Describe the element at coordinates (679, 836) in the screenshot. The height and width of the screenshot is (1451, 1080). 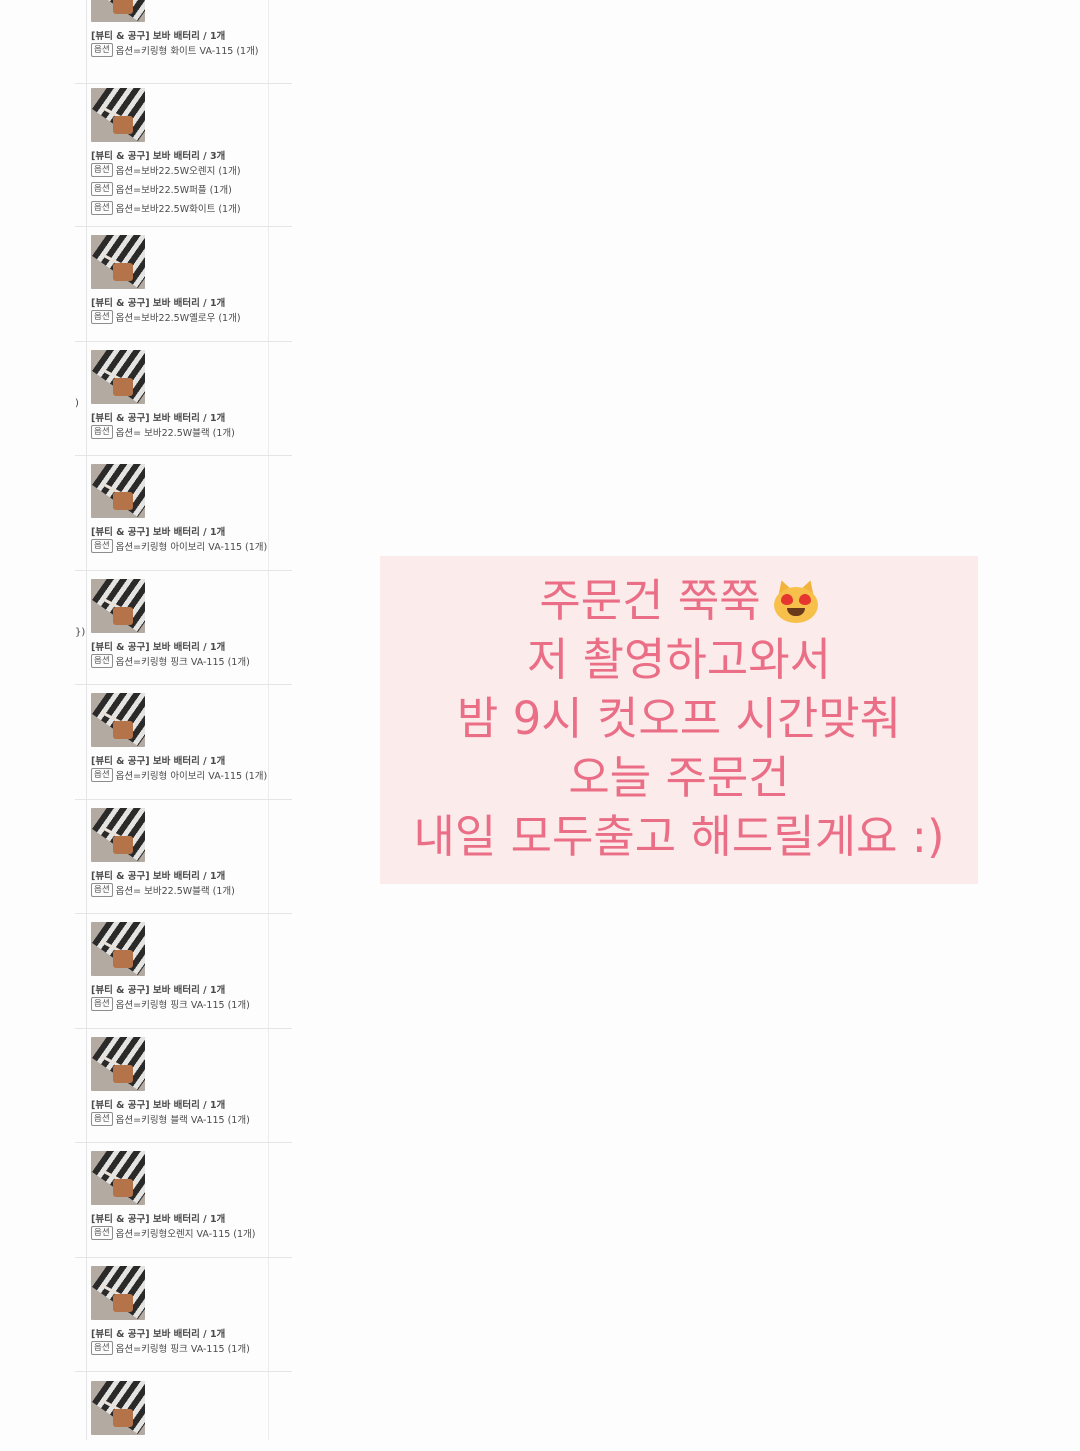
I see `caption-line: 내일 모두출고 해드릴게요 :)` at that location.